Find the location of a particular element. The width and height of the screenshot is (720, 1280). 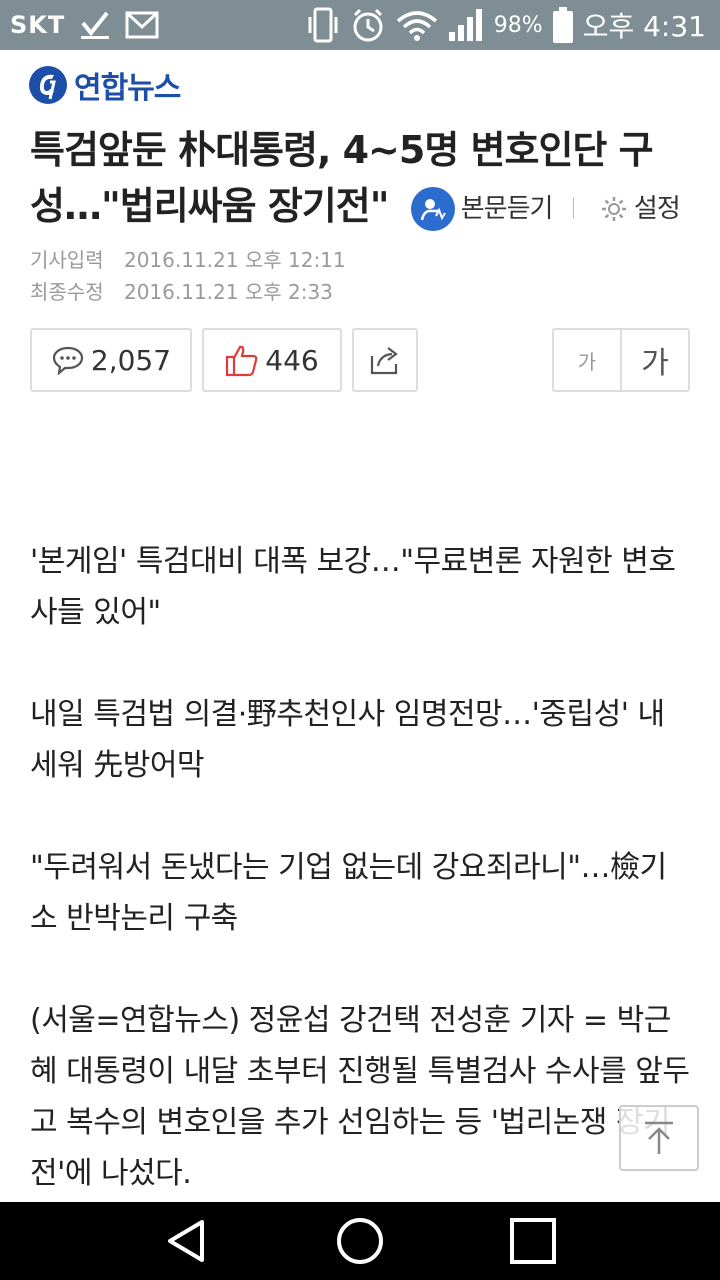

like-button: 446 is located at coordinates (272, 360).